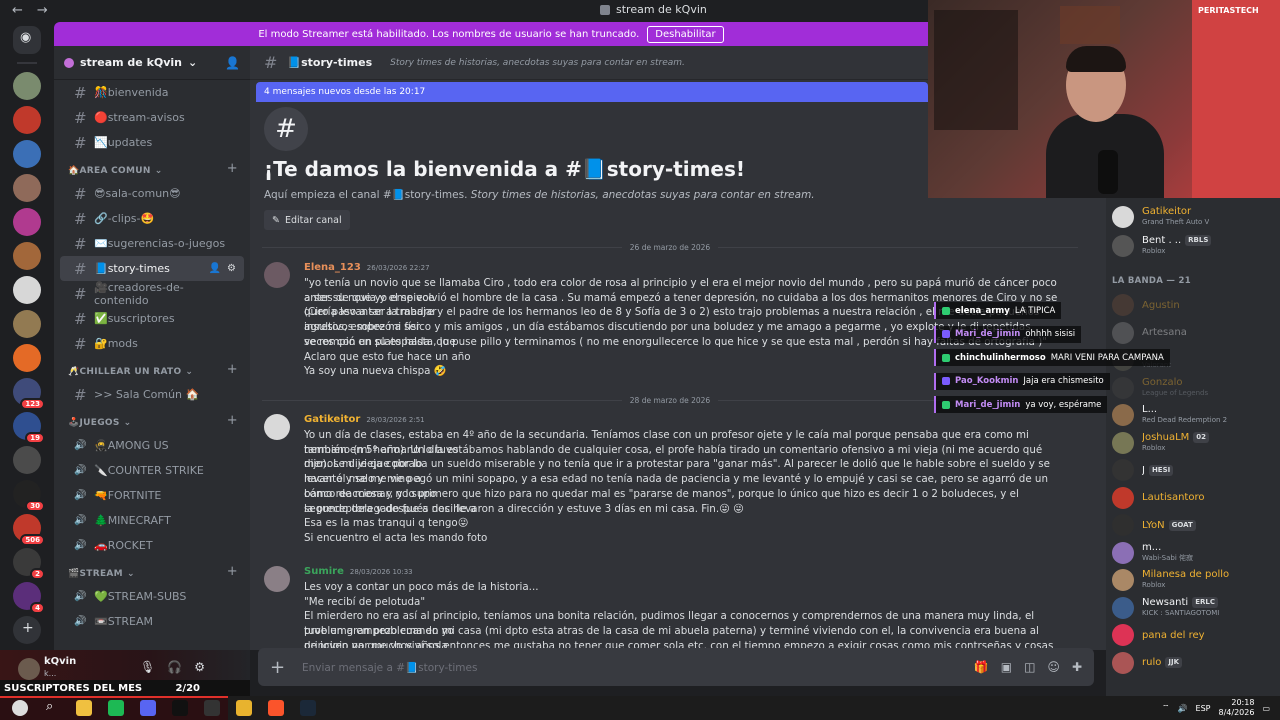  I want to click on channel-item: 🔊 🔪COUNTER STRIKE, so click(152, 470).